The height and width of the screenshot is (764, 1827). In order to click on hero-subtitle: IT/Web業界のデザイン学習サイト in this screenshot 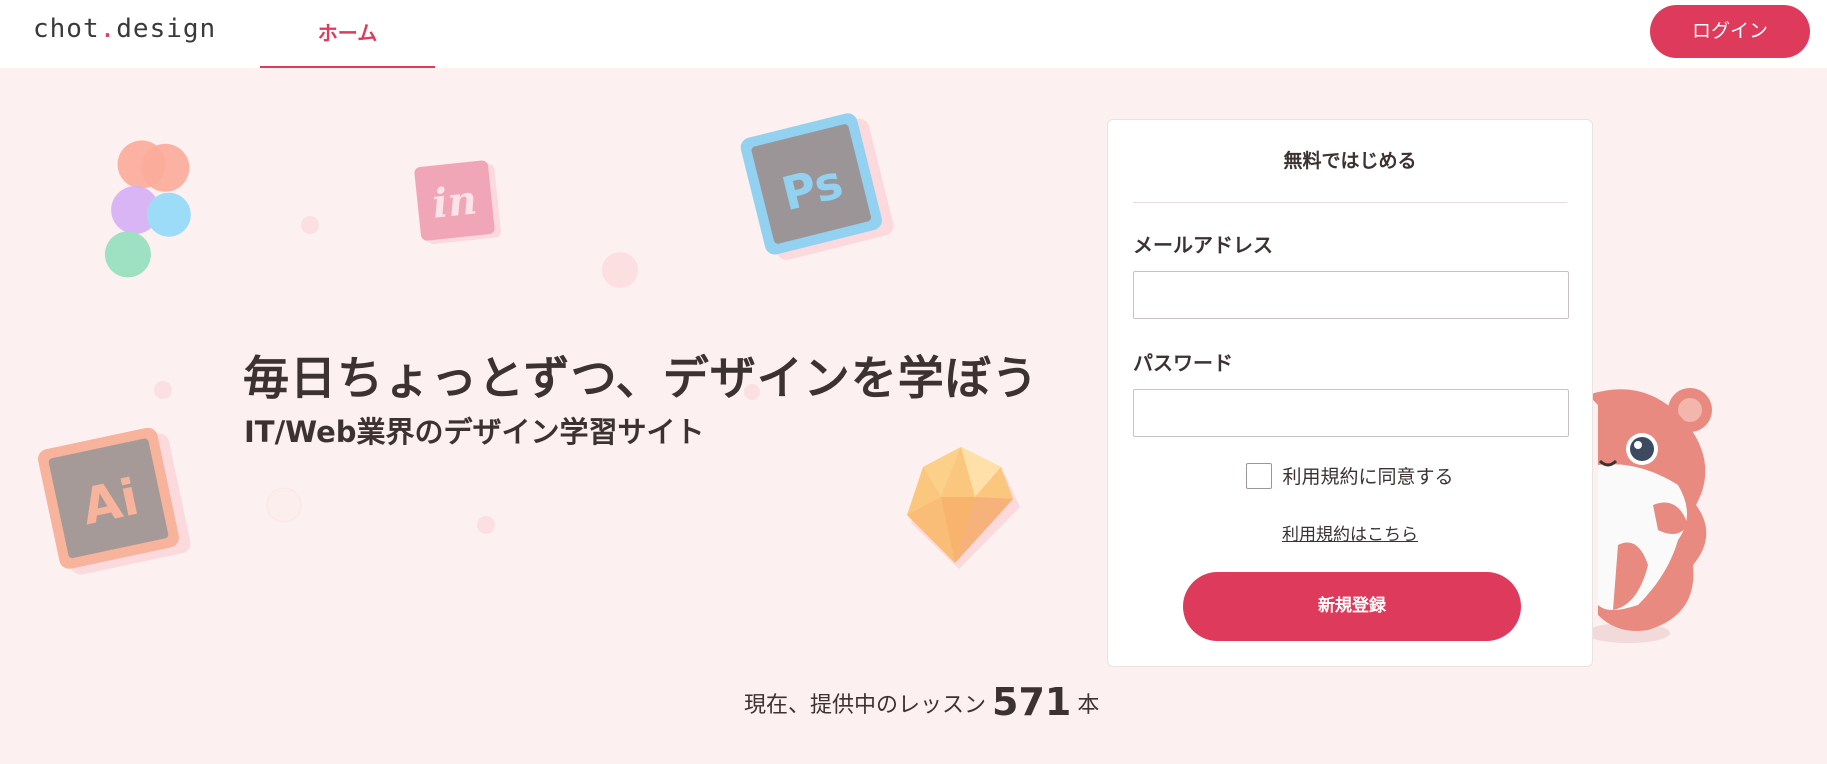, I will do `click(474, 432)`.